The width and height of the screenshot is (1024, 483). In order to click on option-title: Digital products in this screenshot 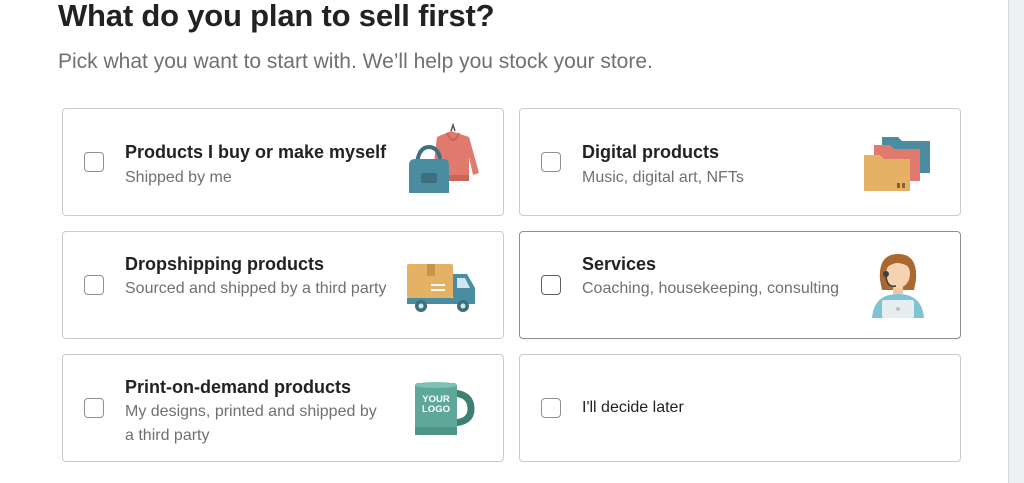, I will do `click(651, 152)`.